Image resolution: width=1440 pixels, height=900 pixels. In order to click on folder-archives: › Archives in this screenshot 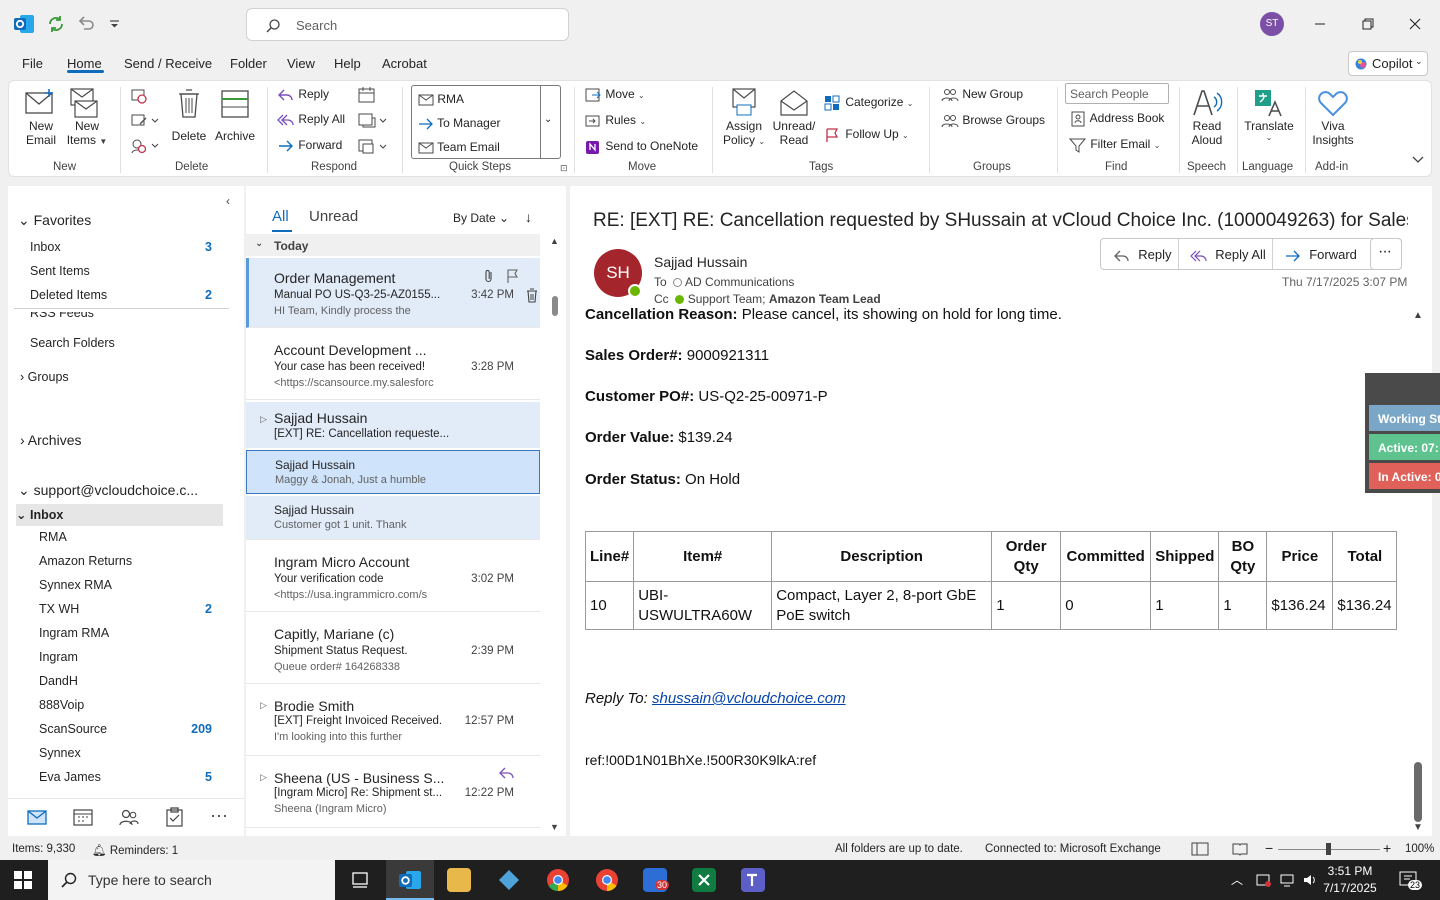, I will do `click(50, 440)`.